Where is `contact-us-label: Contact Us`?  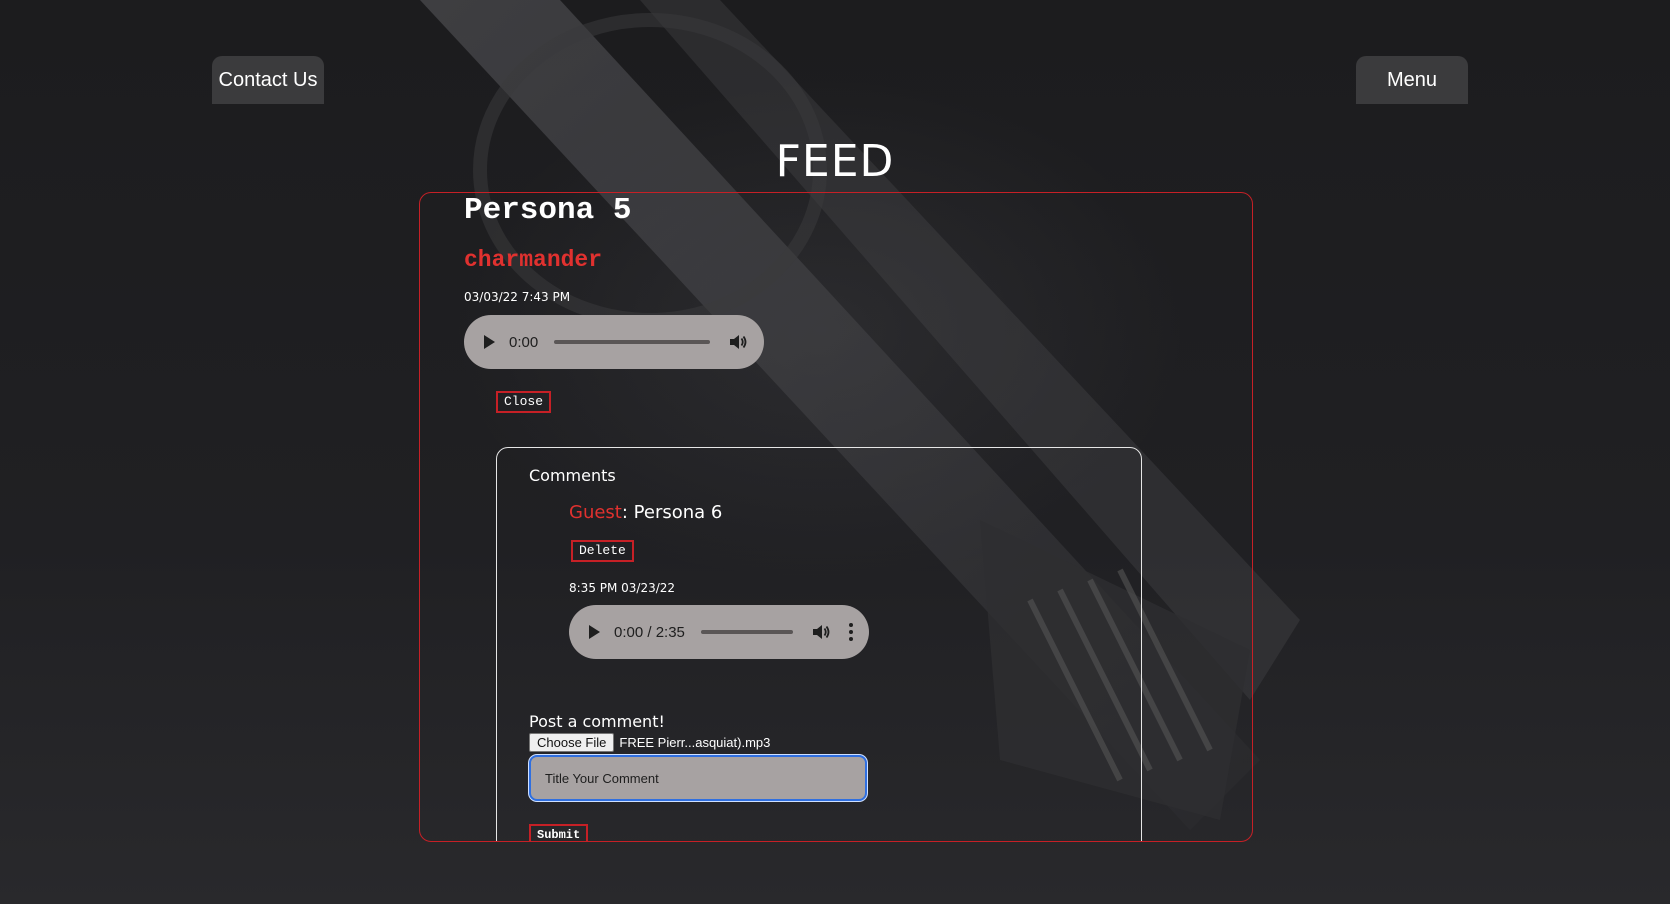 contact-us-label: Contact Us is located at coordinates (268, 79).